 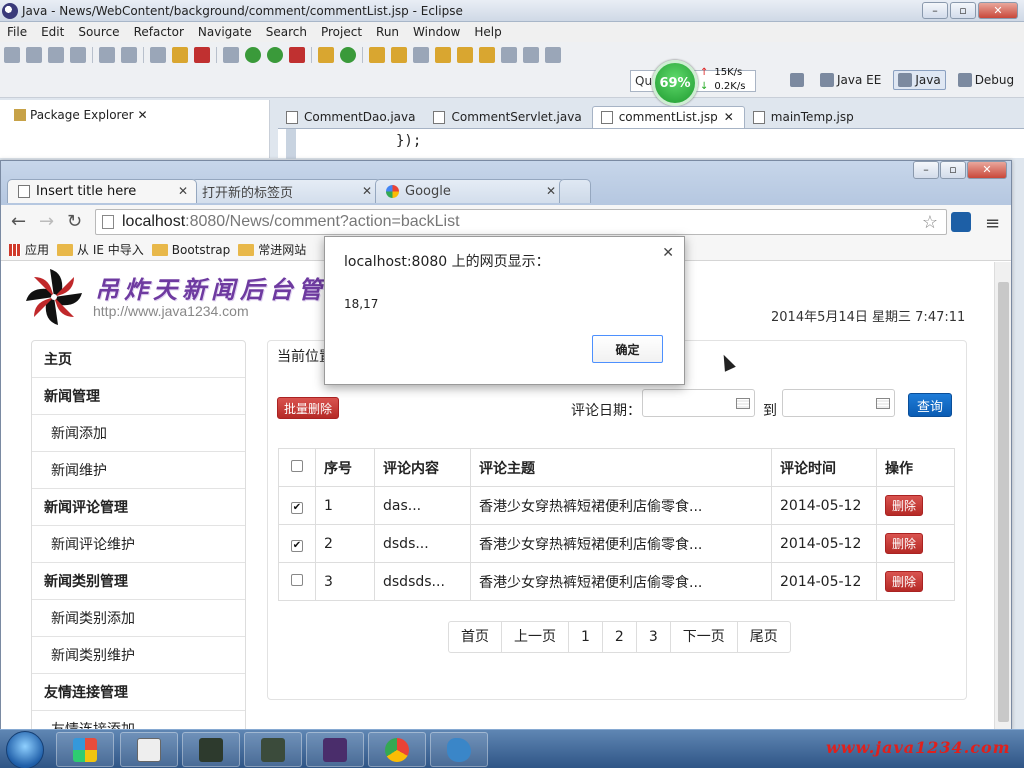 I want to click on taskbar-app-eclipse, so click(x=335, y=749).